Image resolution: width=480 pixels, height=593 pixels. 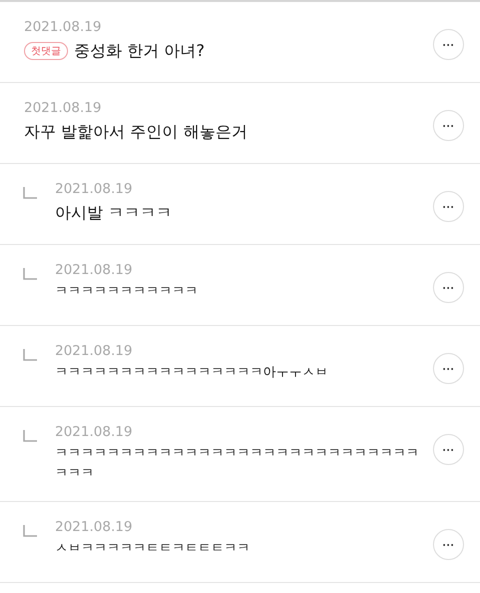 What do you see at coordinates (237, 463) in the screenshot?
I see `comment-text: ㅋㅋㅋㅋㅋㅋㅋㅋㅋㅋㅋㅋㅋㅋㅋㅋㅋㅋㅋㅋㅋㅋㅋㅋㅋㅋㅋㅋㅋㅋㅋ` at bounding box center [237, 463].